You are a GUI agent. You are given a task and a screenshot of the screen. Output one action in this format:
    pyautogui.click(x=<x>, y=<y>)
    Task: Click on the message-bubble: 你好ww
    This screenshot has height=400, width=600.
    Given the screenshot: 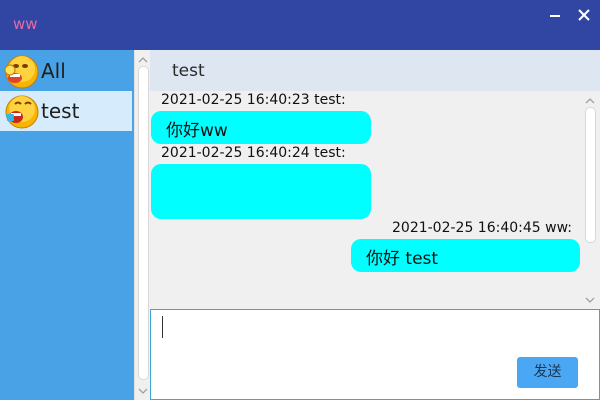 What is the action you would take?
    pyautogui.click(x=261, y=127)
    